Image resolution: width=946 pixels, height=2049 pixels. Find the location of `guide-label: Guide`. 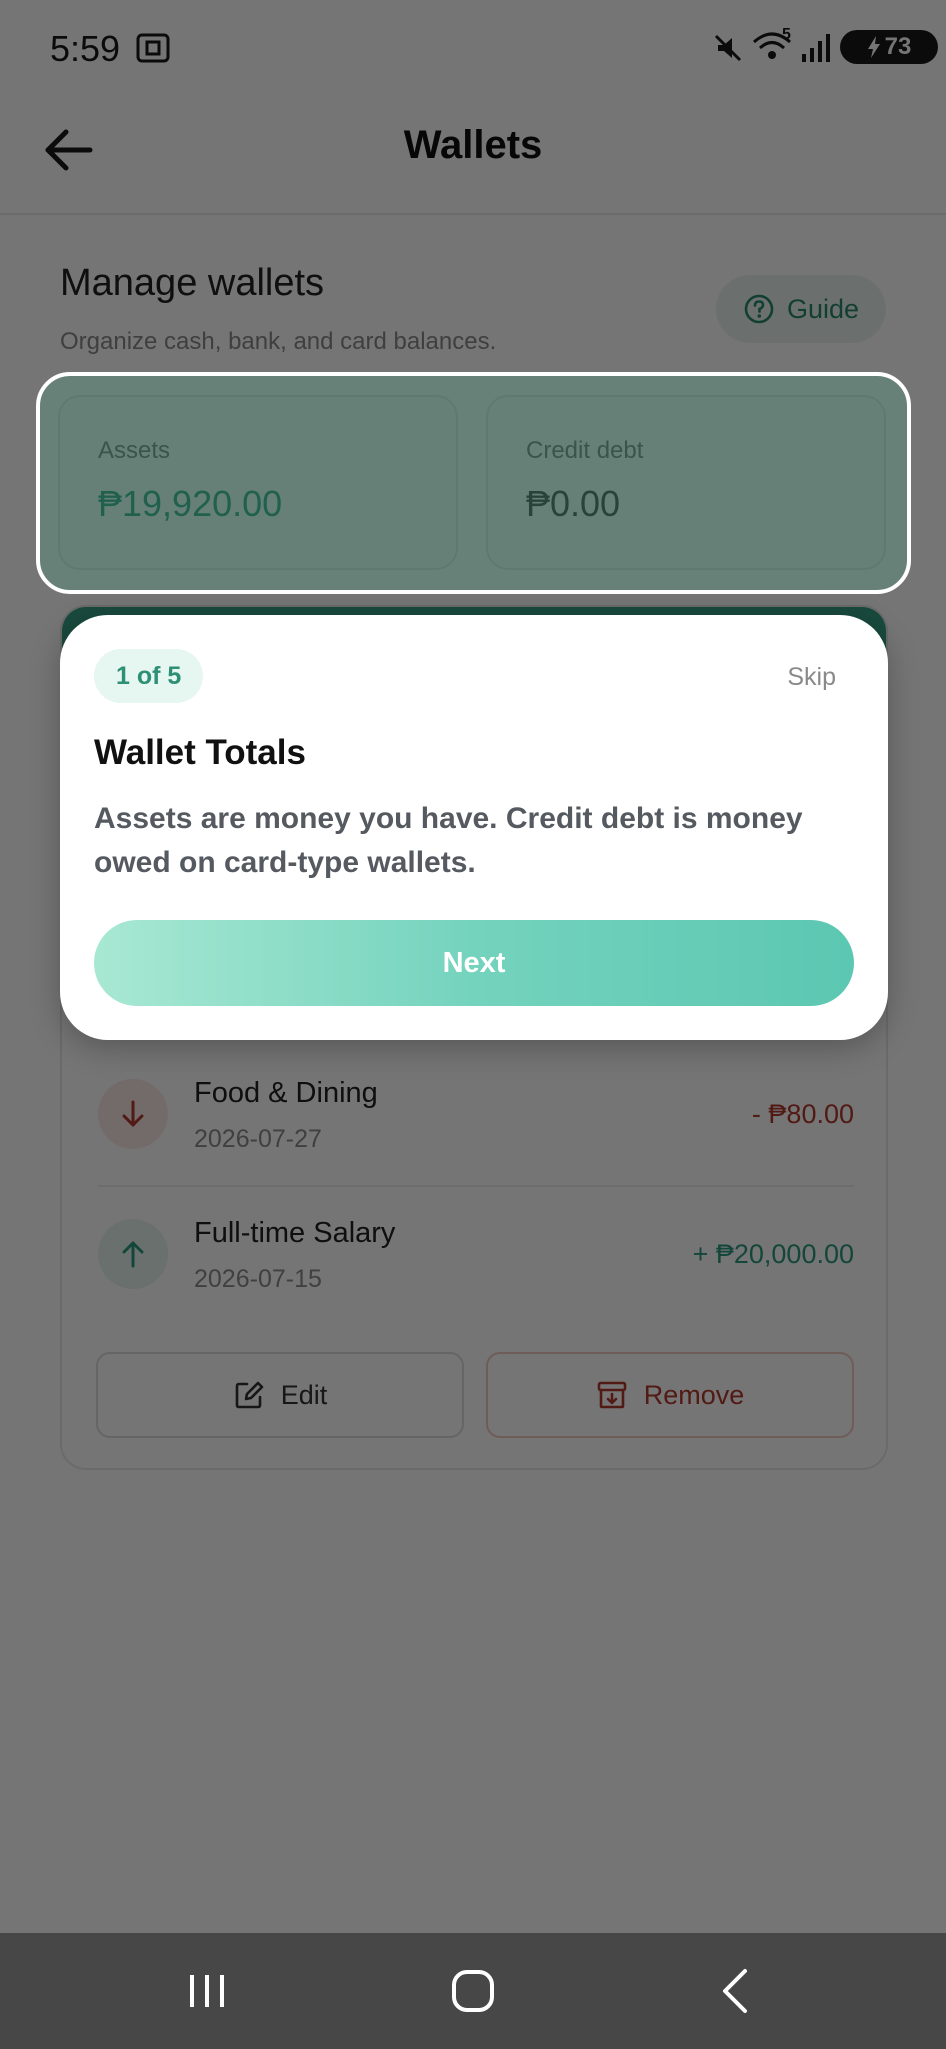

guide-label: Guide is located at coordinates (823, 308).